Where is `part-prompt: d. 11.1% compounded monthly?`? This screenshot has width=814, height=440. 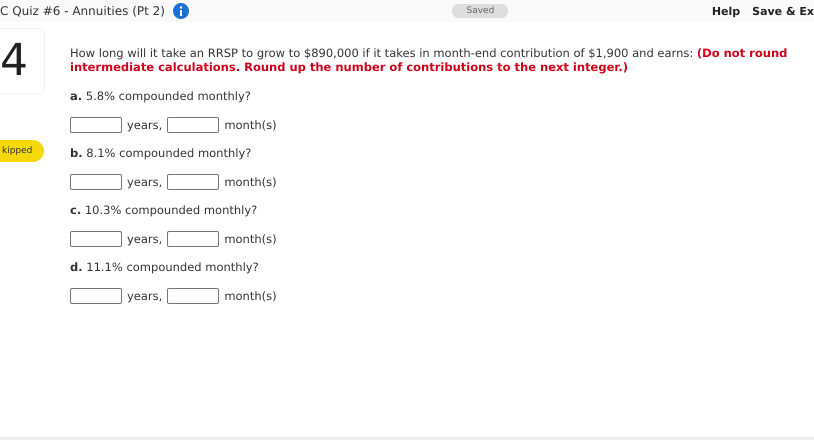 part-prompt: d. 11.1% compounded monthly? is located at coordinates (165, 267).